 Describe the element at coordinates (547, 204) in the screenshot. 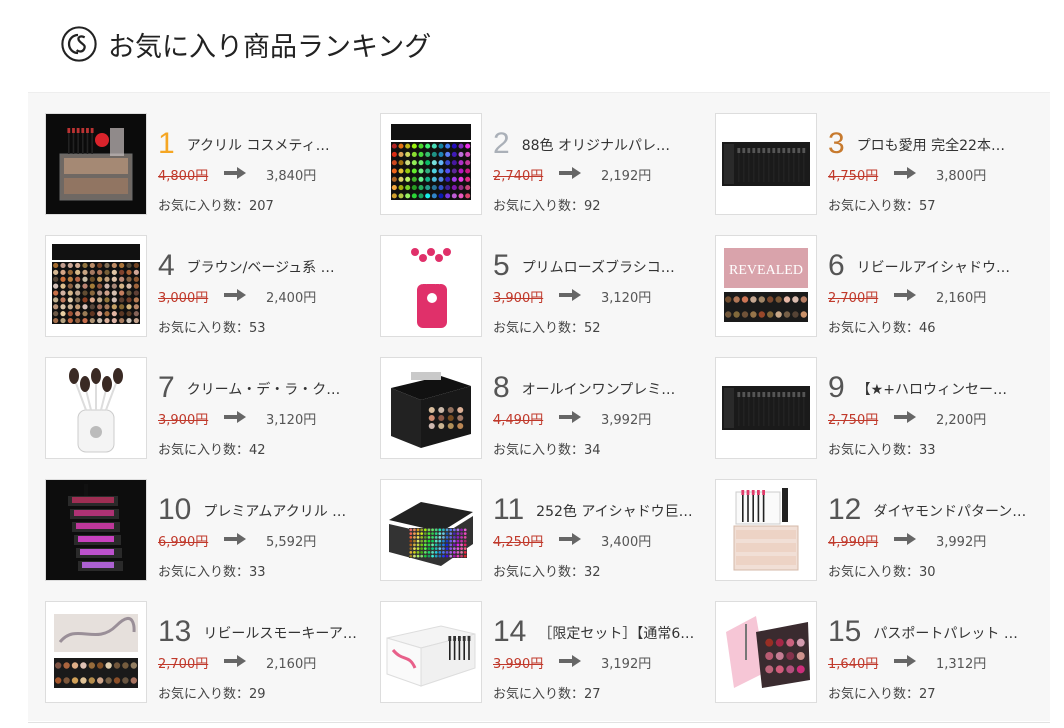

I see `favorite-count: お気に入り数：92` at that location.